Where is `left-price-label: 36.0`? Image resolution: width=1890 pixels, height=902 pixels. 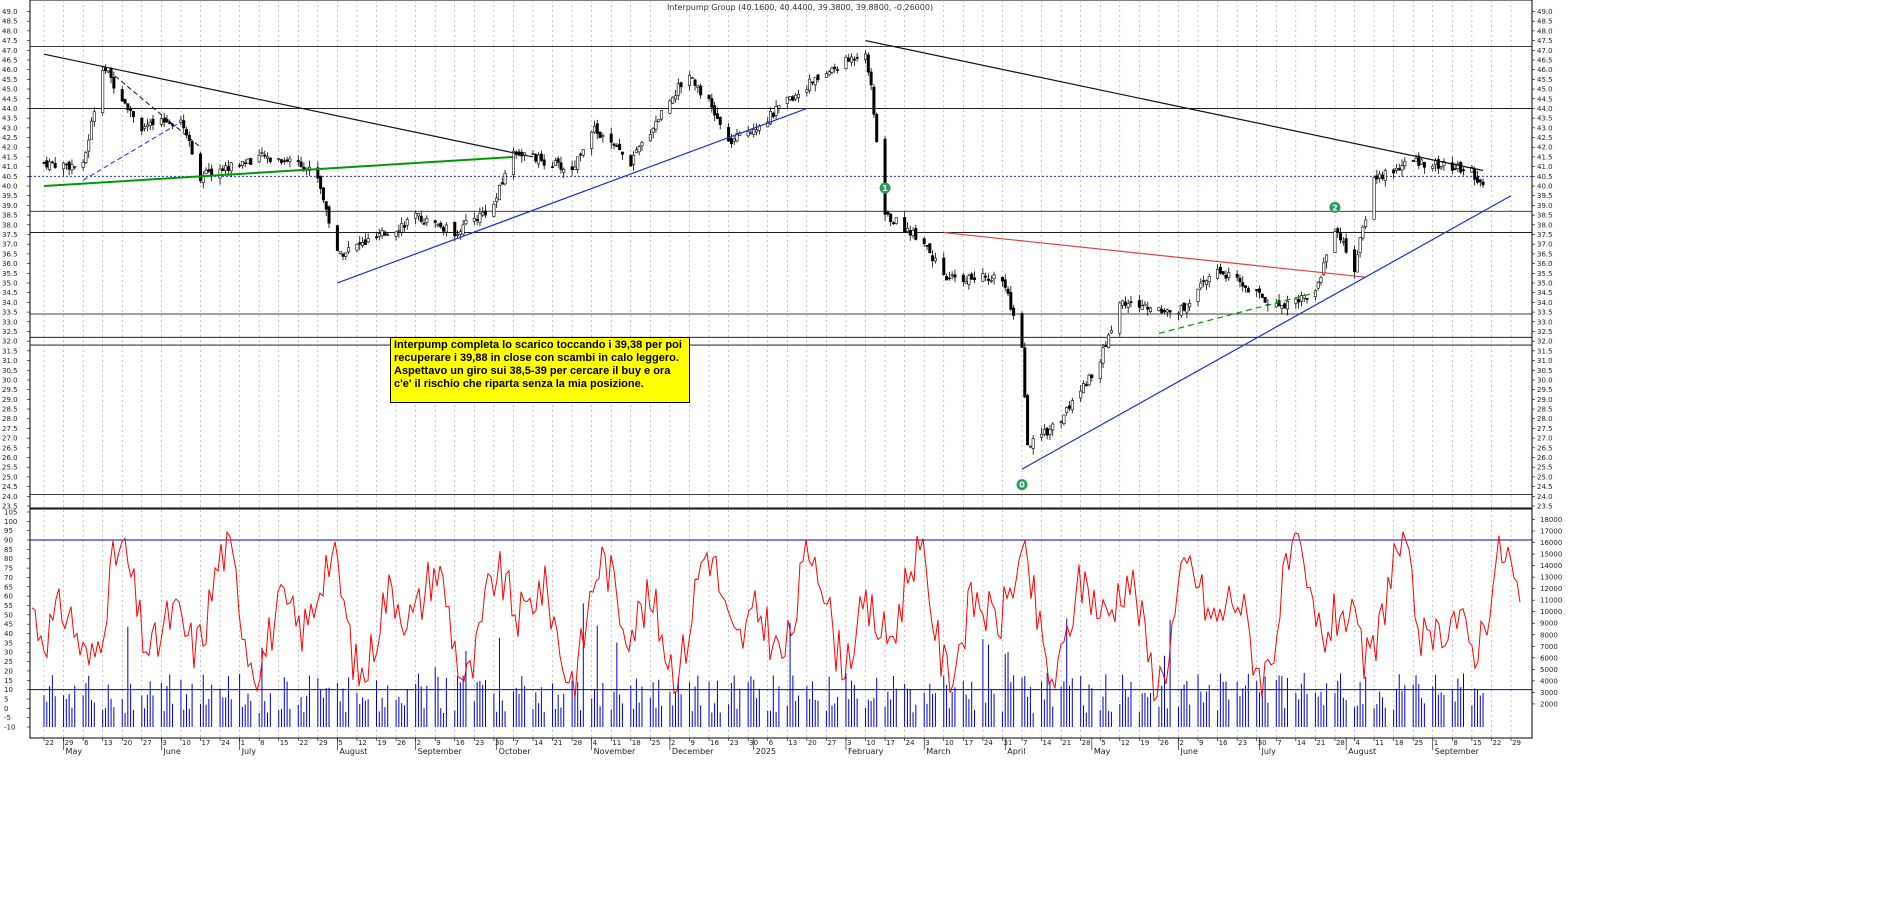 left-price-label: 36.0 is located at coordinates (10, 264).